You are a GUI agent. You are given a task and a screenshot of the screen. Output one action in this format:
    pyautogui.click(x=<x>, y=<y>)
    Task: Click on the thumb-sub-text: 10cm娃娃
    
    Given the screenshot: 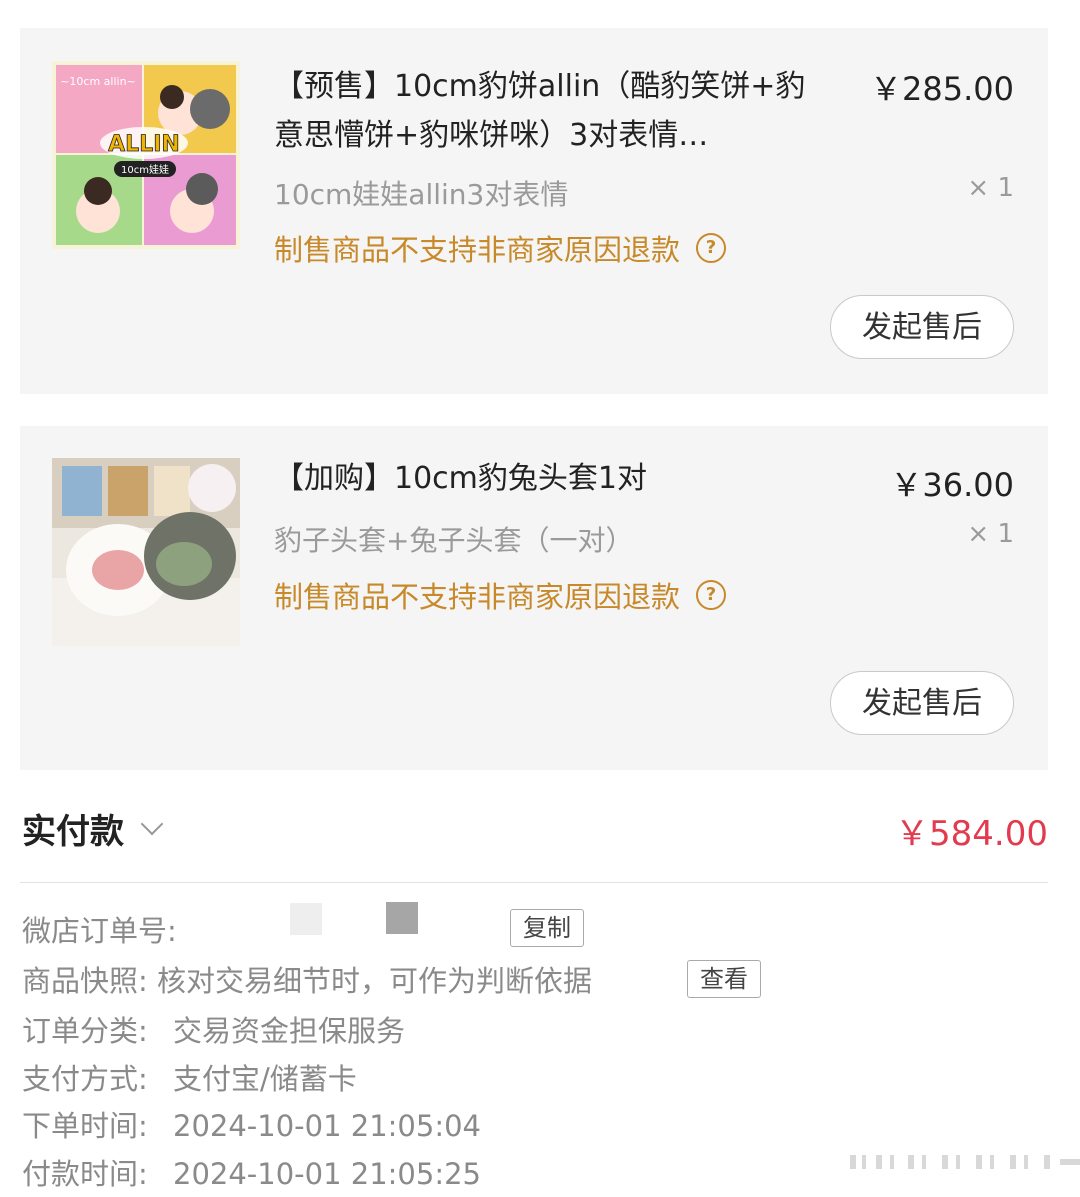 What is the action you would take?
    pyautogui.click(x=145, y=169)
    